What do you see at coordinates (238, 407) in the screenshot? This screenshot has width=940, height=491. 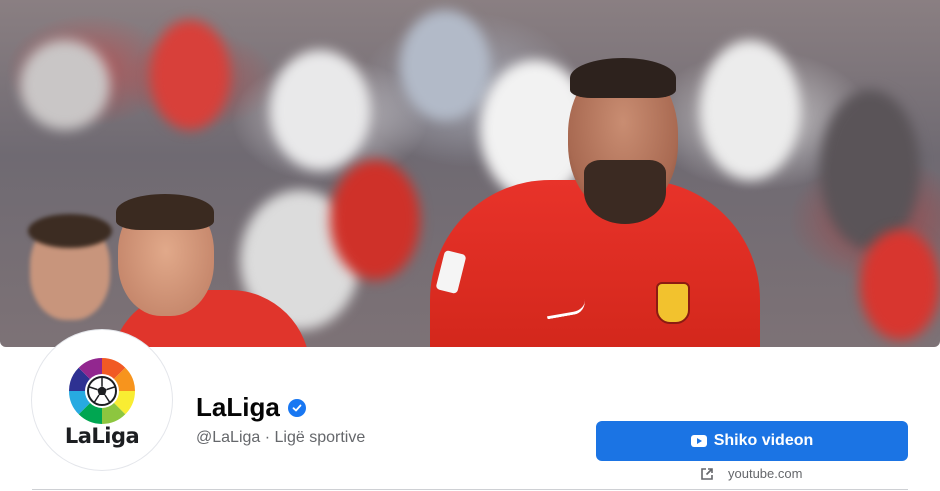 I see `page-title: LaLiga` at bounding box center [238, 407].